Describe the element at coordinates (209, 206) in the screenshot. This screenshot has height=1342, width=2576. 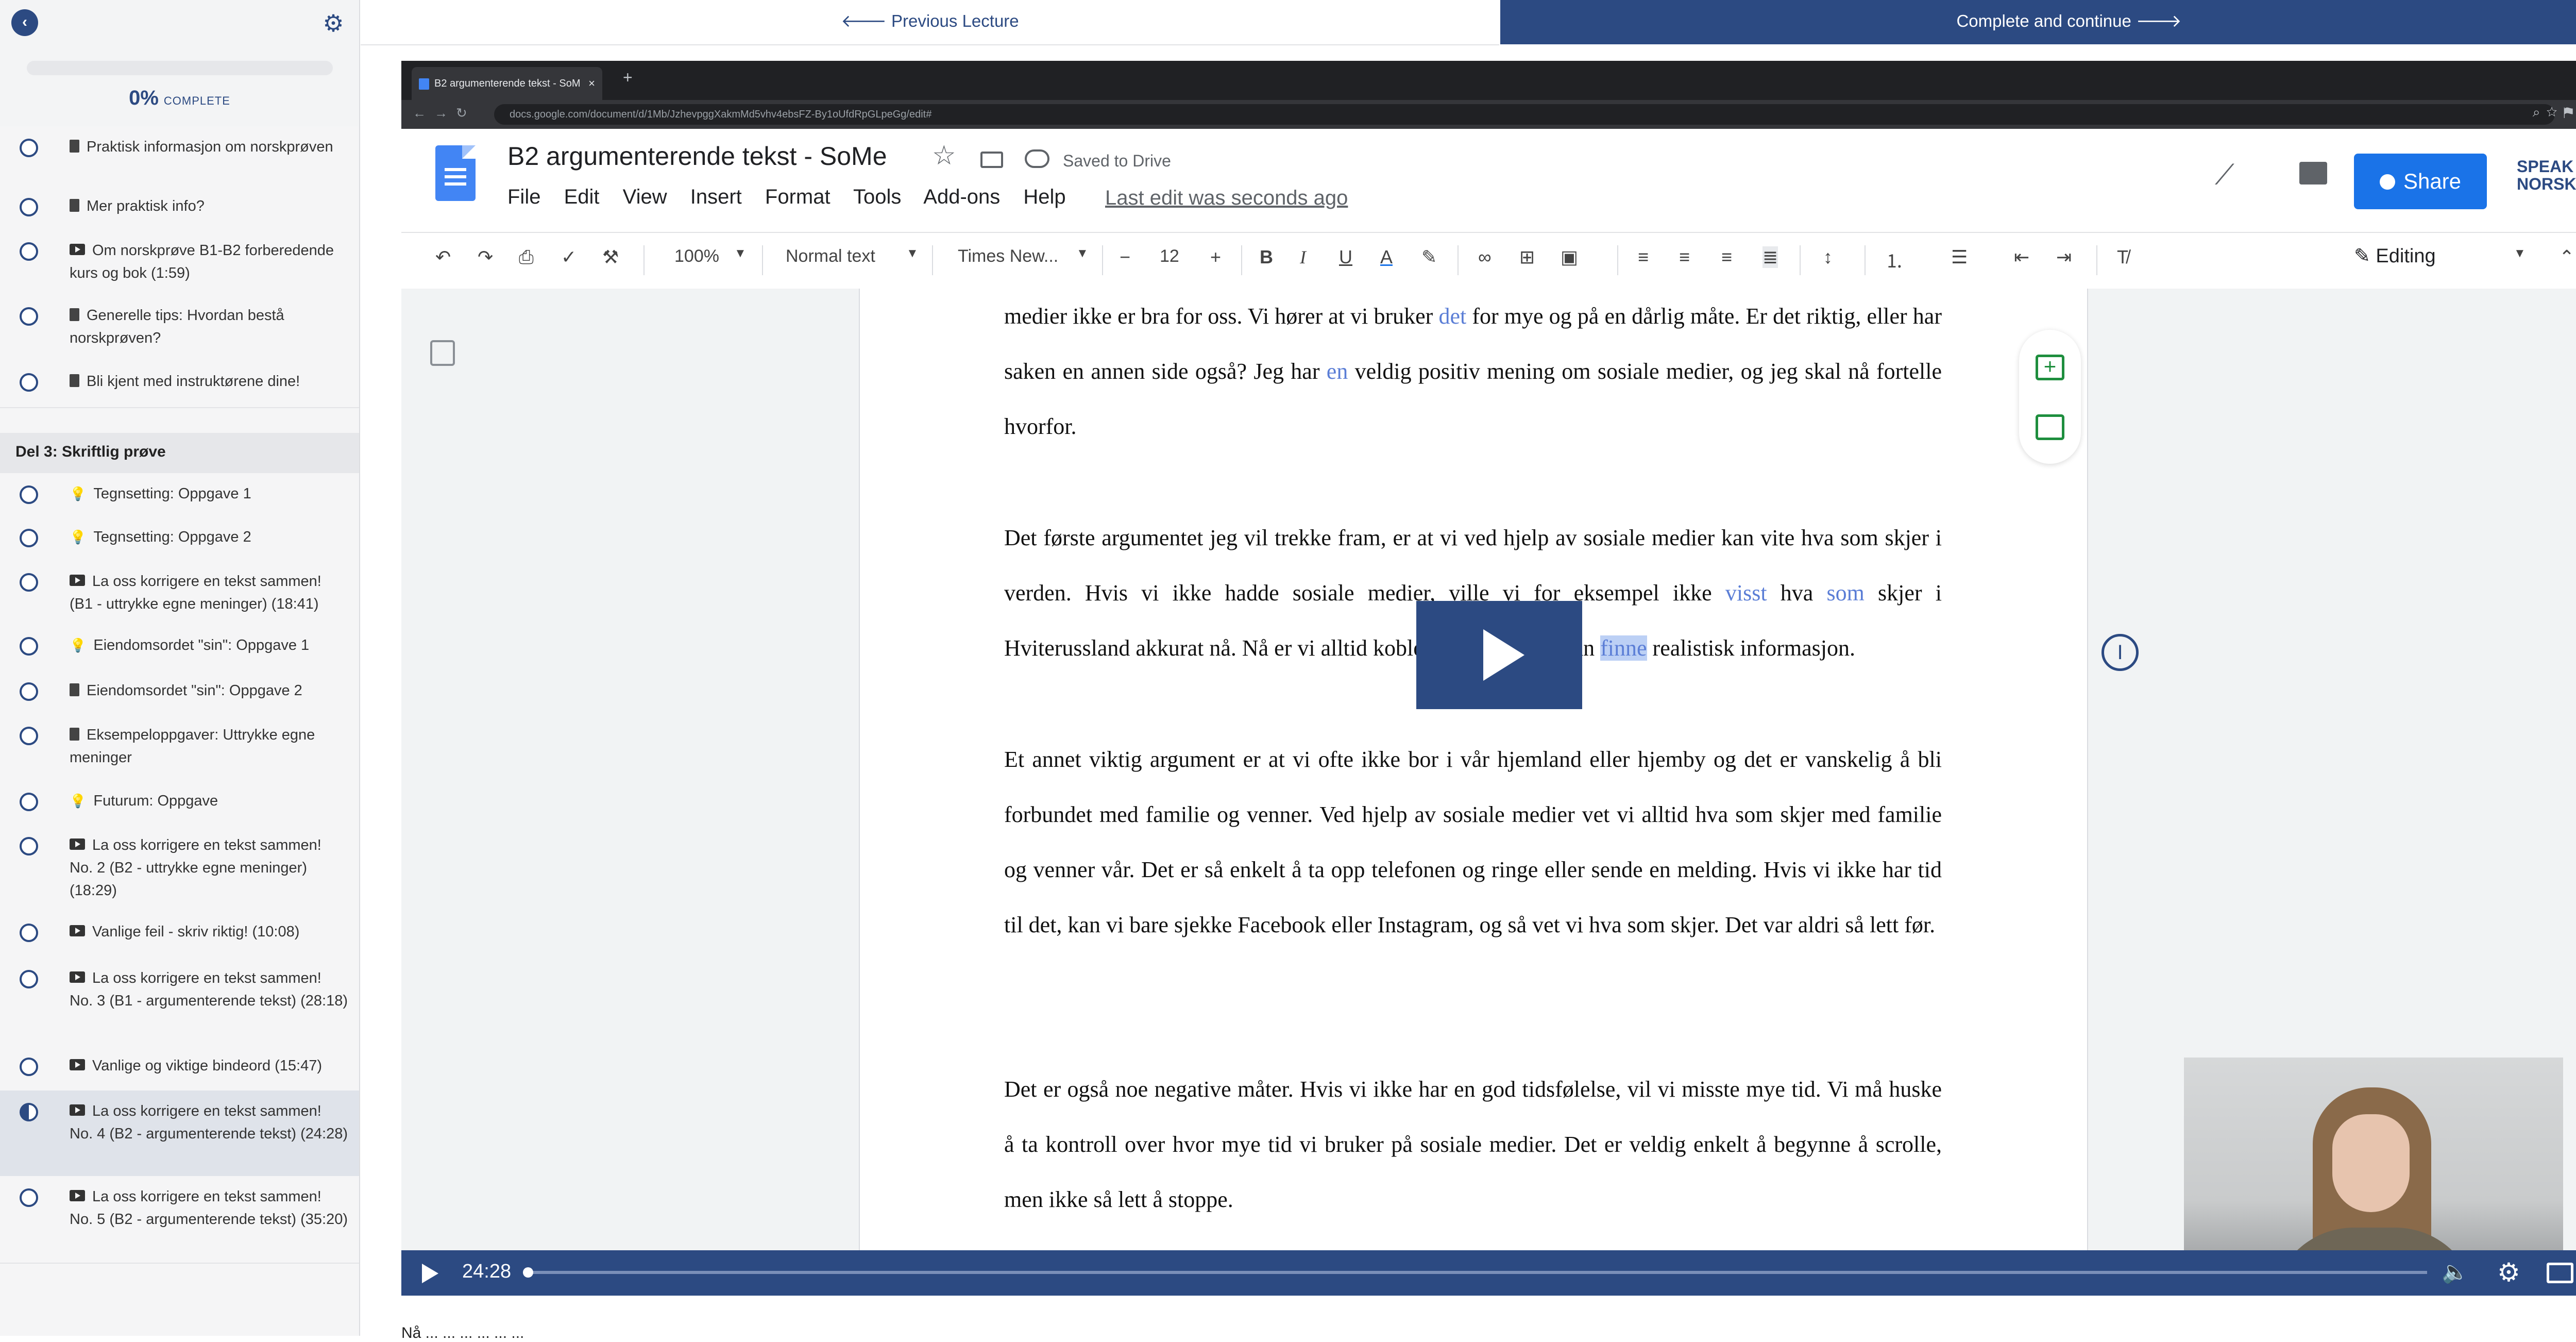
I see `lesson-title: Mer praktisk info?` at that location.